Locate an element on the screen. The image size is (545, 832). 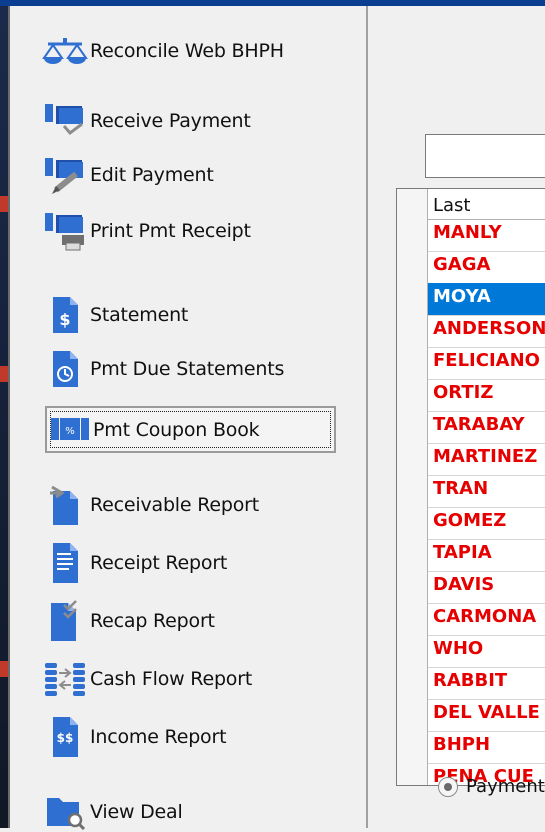
table-row: GOMEZ is located at coordinates (471, 523).